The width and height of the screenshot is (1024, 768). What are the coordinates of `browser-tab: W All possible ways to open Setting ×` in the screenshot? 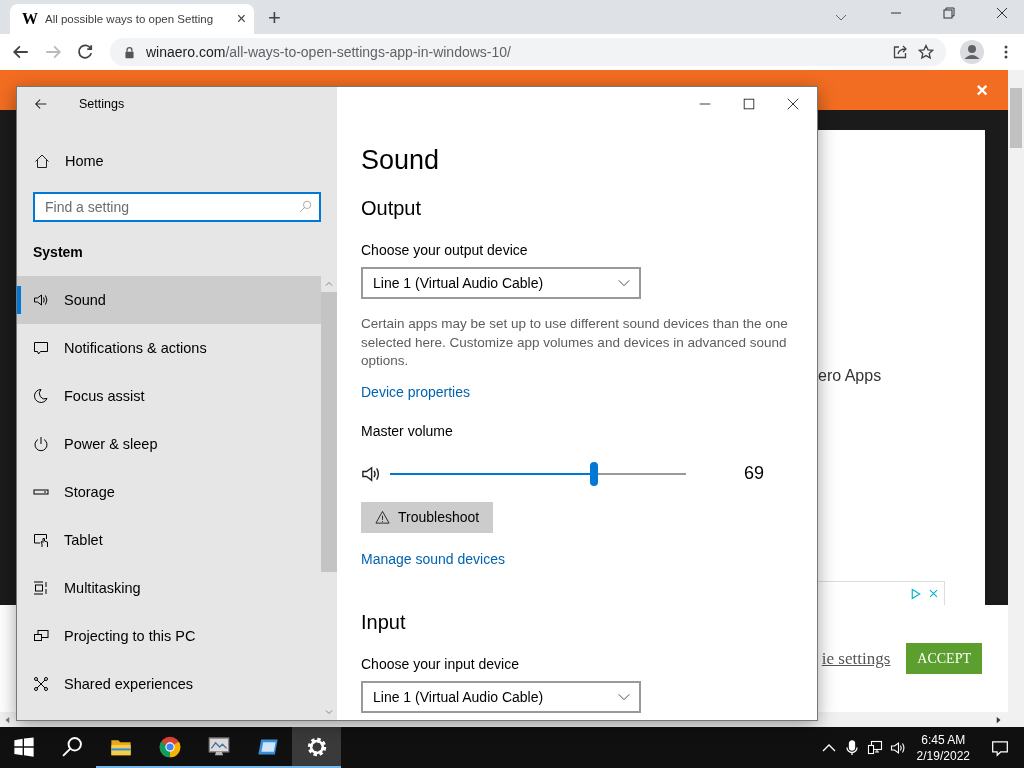 It's located at (132, 19).